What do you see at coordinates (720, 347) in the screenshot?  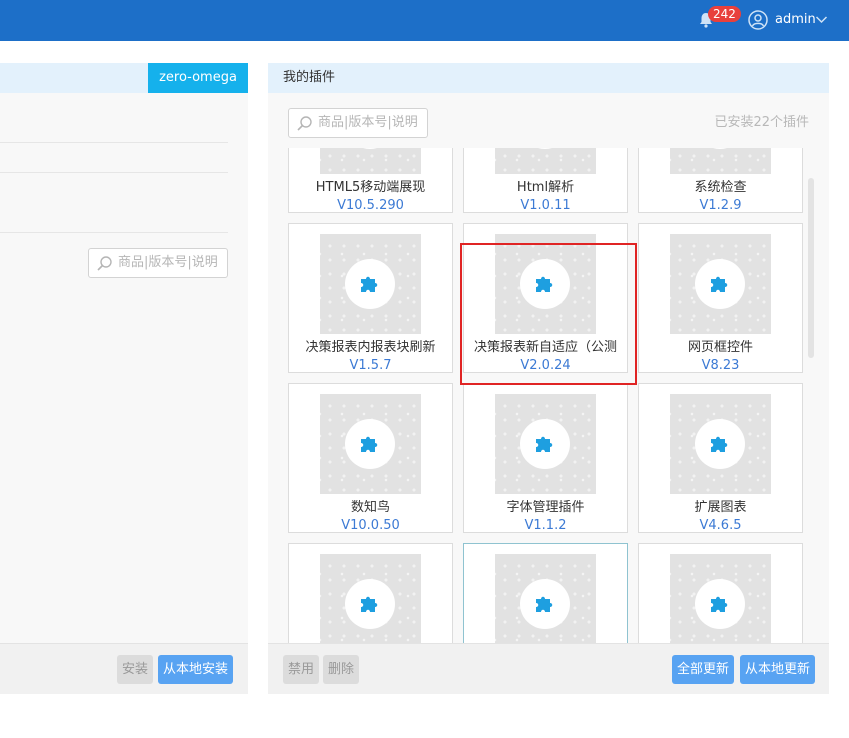 I see `plugin-name: 网页框控件` at bounding box center [720, 347].